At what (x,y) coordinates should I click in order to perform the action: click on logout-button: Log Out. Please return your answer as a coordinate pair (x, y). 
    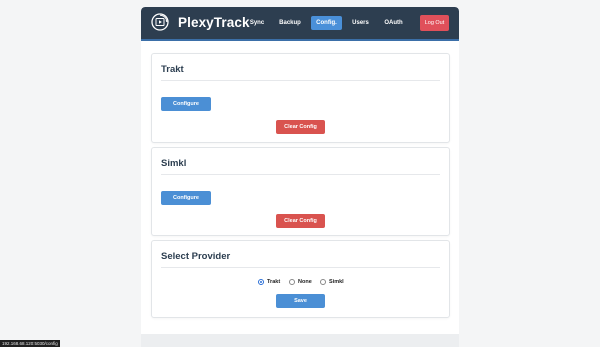
    Looking at the image, I should click on (434, 23).